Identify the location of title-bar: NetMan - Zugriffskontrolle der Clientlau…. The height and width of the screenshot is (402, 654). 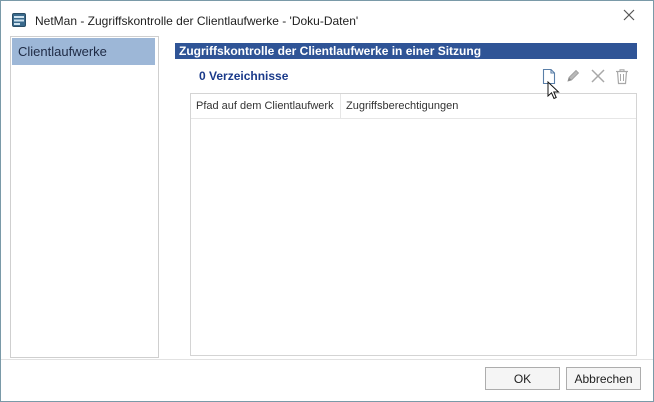
(327, 19).